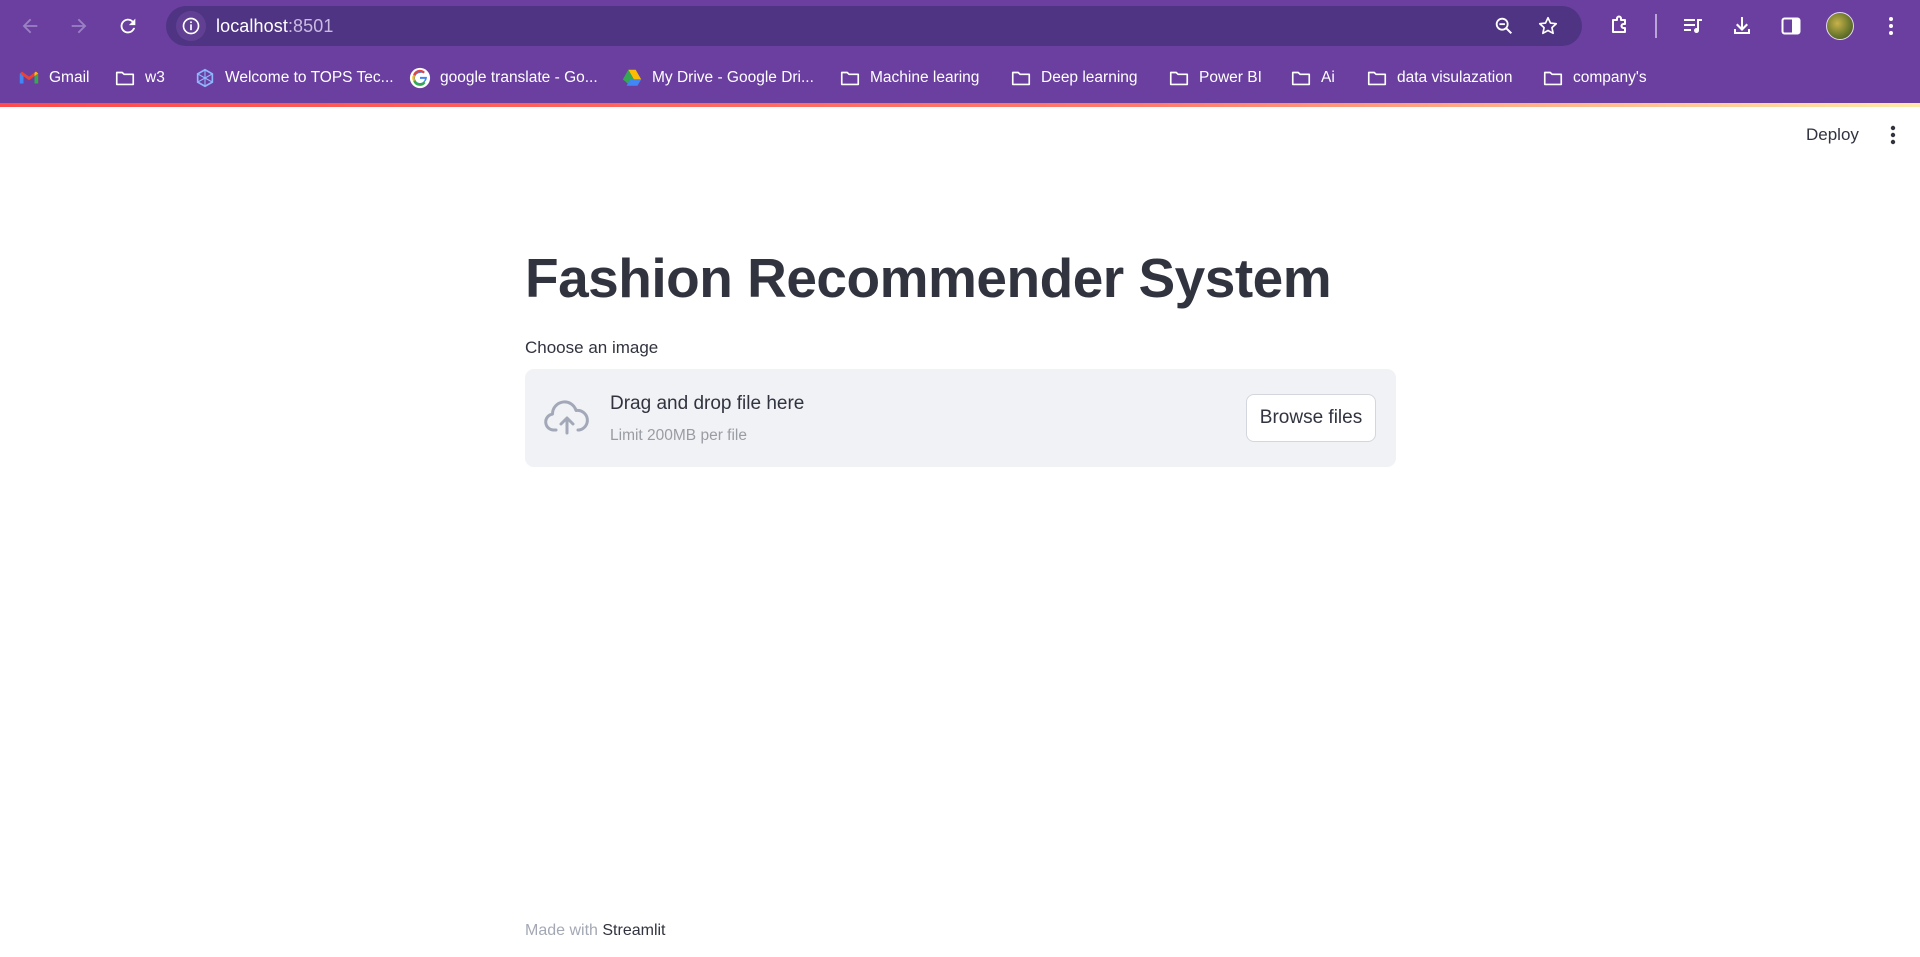 This screenshot has height=957, width=1920. I want to click on bookmark-label: Machine learing, so click(925, 77).